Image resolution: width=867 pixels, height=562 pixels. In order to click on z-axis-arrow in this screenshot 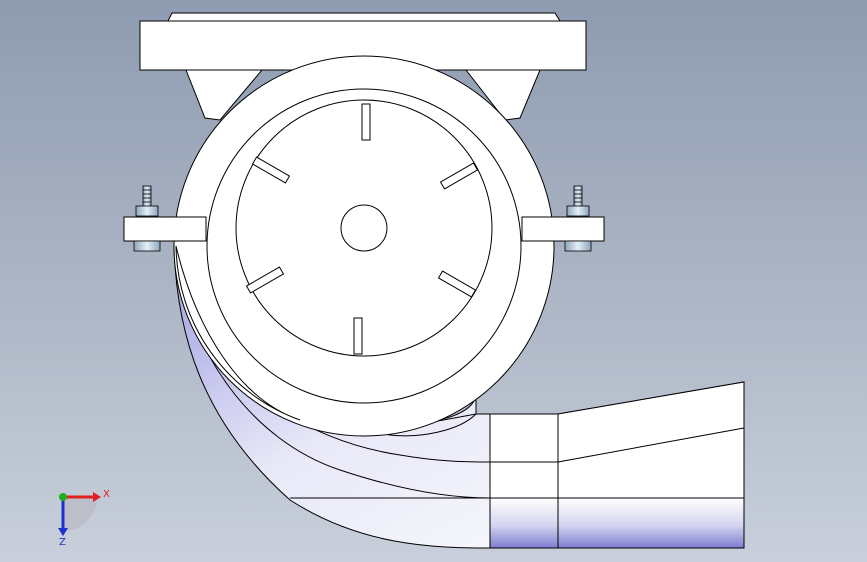, I will do `click(63, 532)`.